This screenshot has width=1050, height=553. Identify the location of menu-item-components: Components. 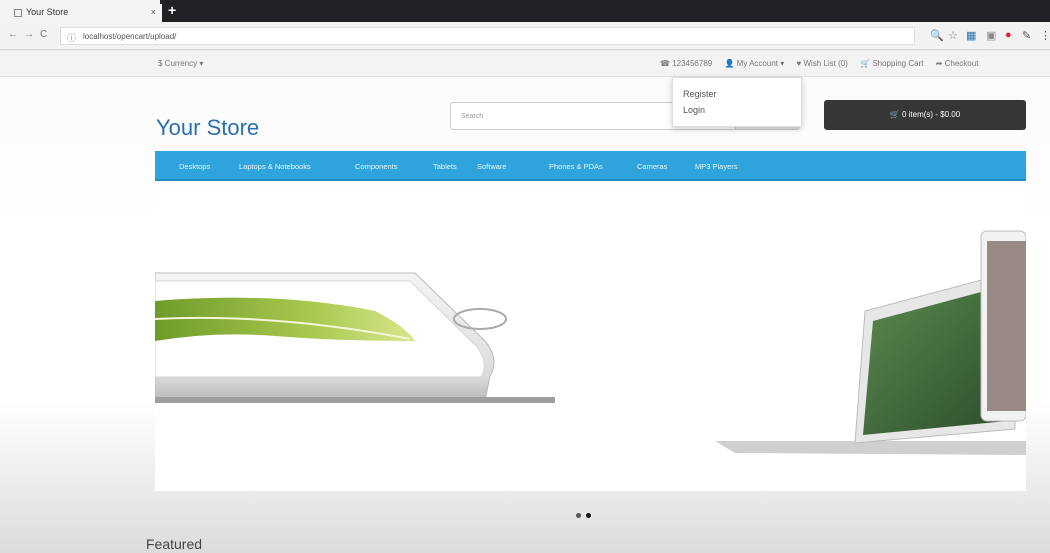
(376, 166).